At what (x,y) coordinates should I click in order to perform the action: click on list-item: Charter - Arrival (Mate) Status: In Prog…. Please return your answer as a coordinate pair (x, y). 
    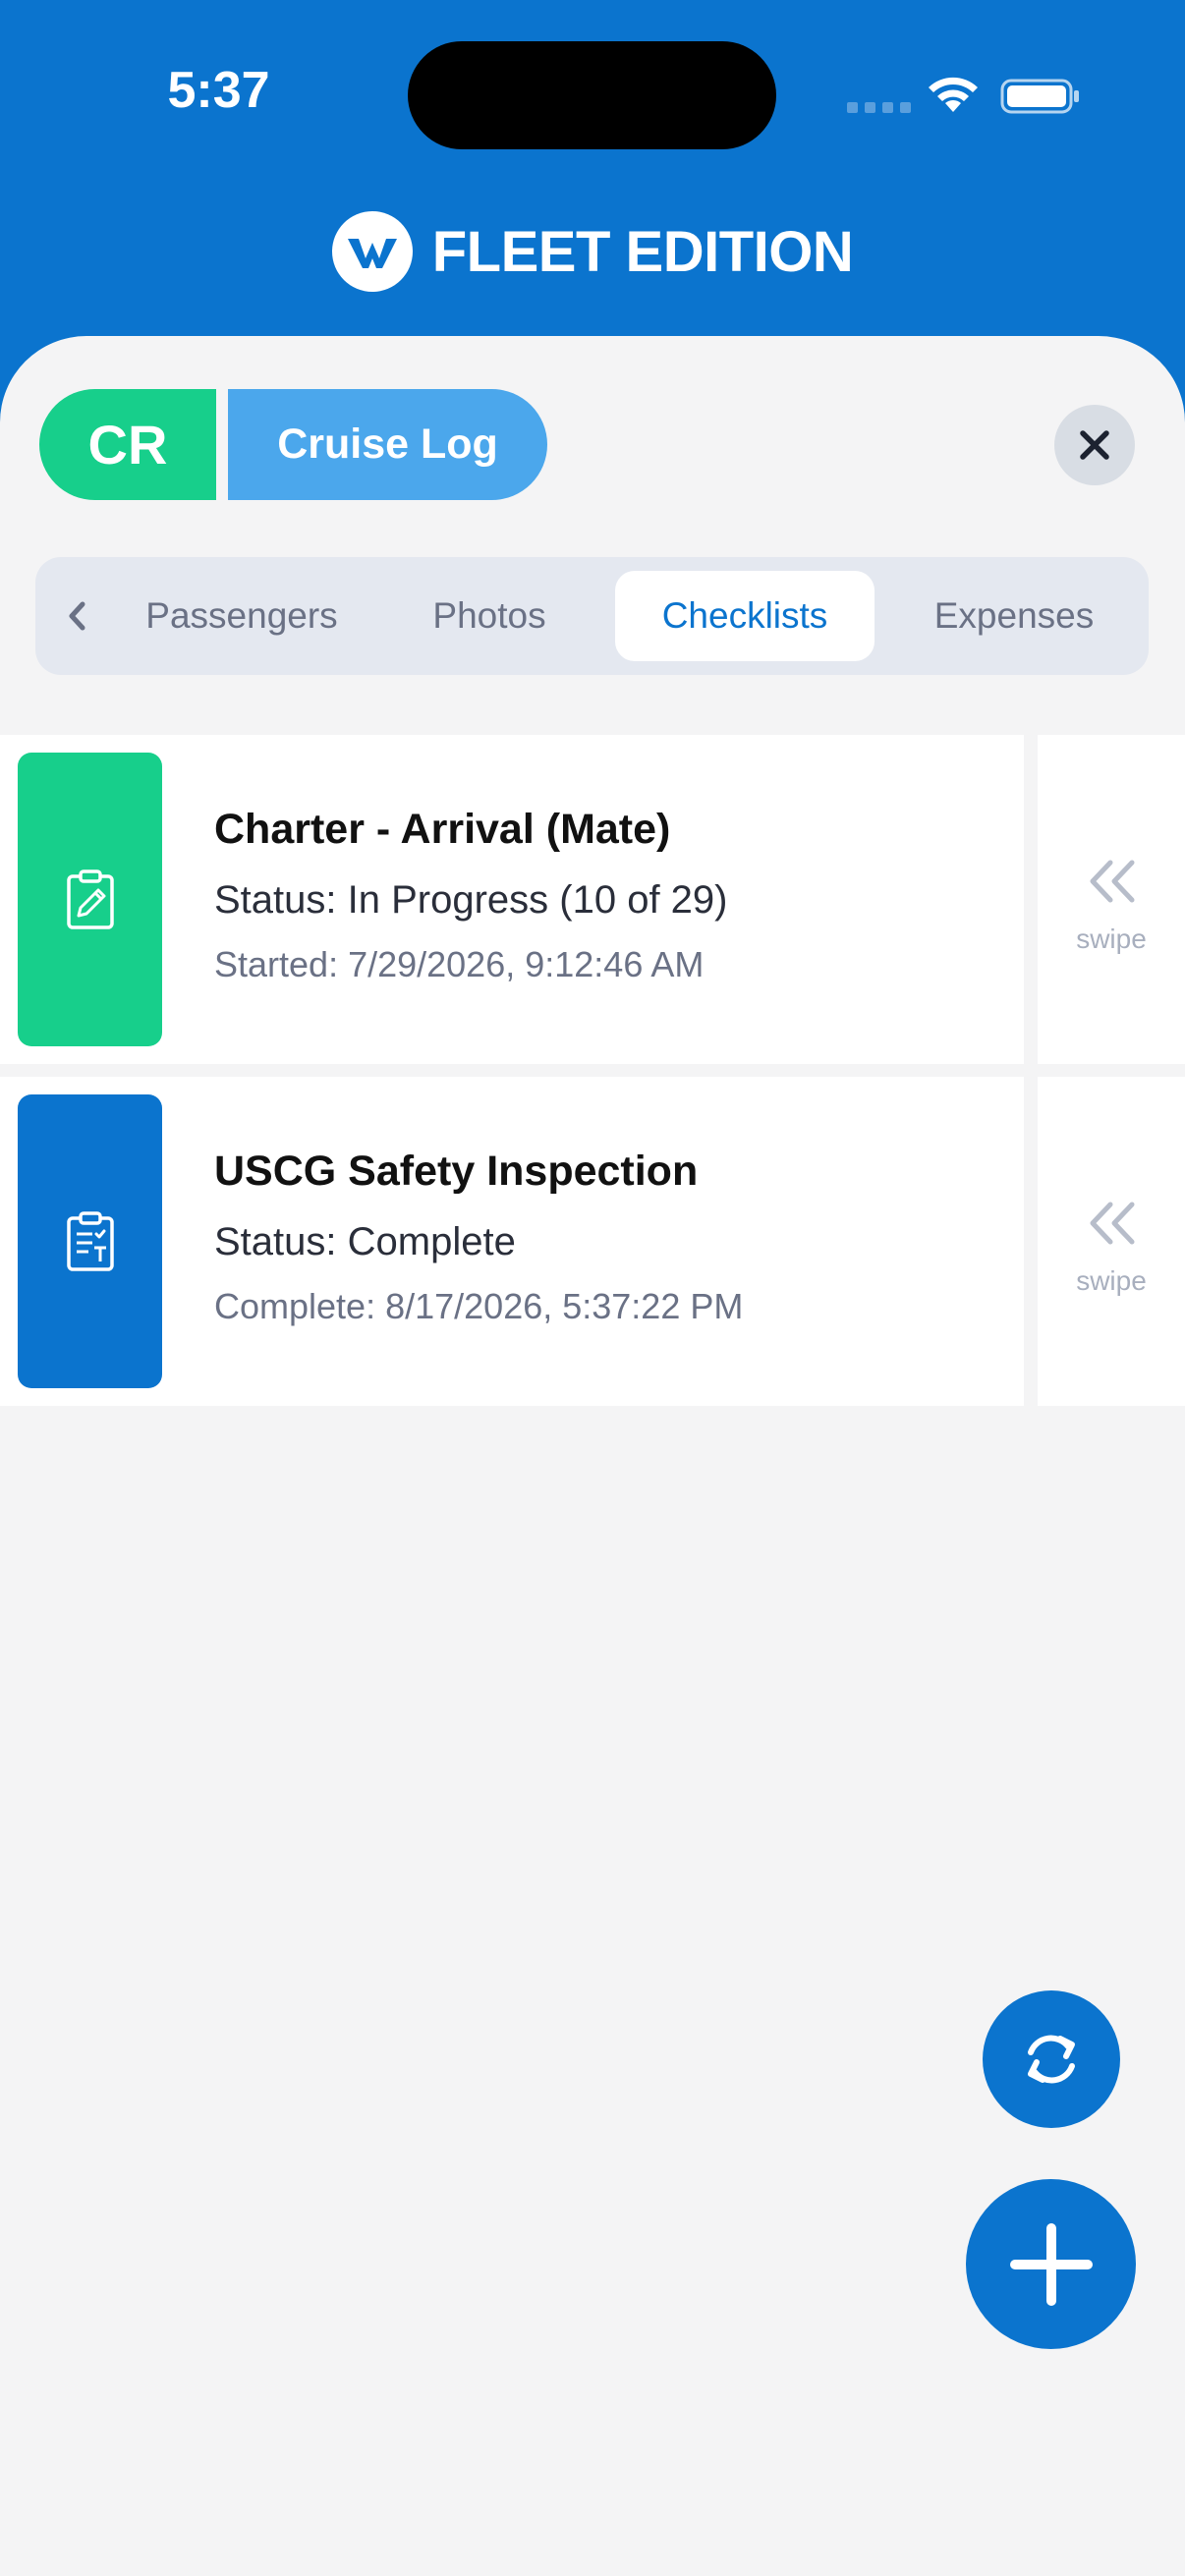
    Looking at the image, I should click on (592, 899).